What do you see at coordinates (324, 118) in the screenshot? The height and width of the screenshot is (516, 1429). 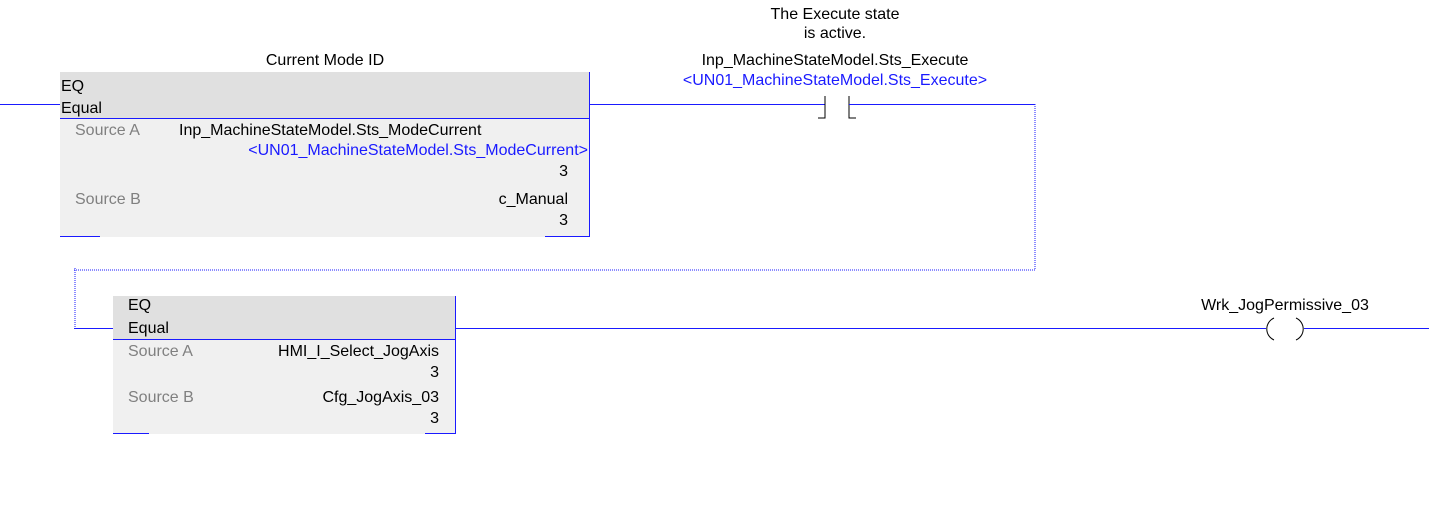 I see `eq1-header-divider` at bounding box center [324, 118].